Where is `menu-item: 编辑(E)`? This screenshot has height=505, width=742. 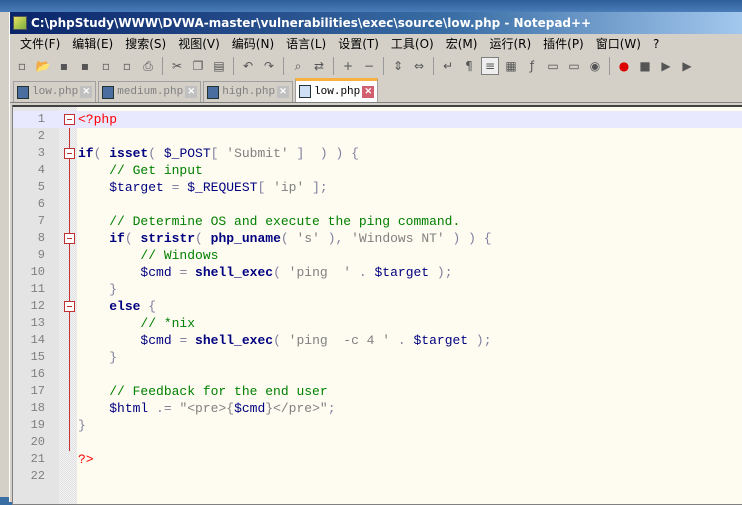 menu-item: 编辑(E) is located at coordinates (92, 43).